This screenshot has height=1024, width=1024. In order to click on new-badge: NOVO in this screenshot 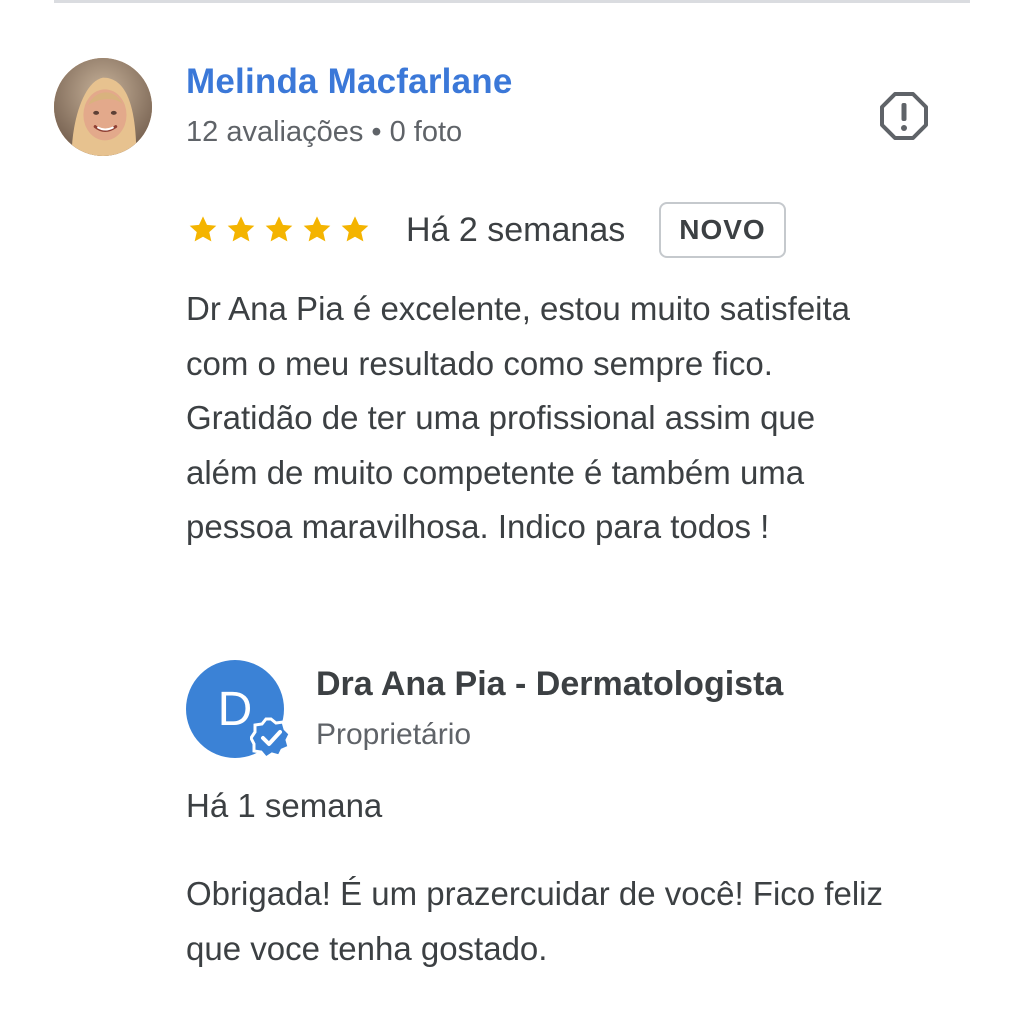, I will do `click(722, 230)`.